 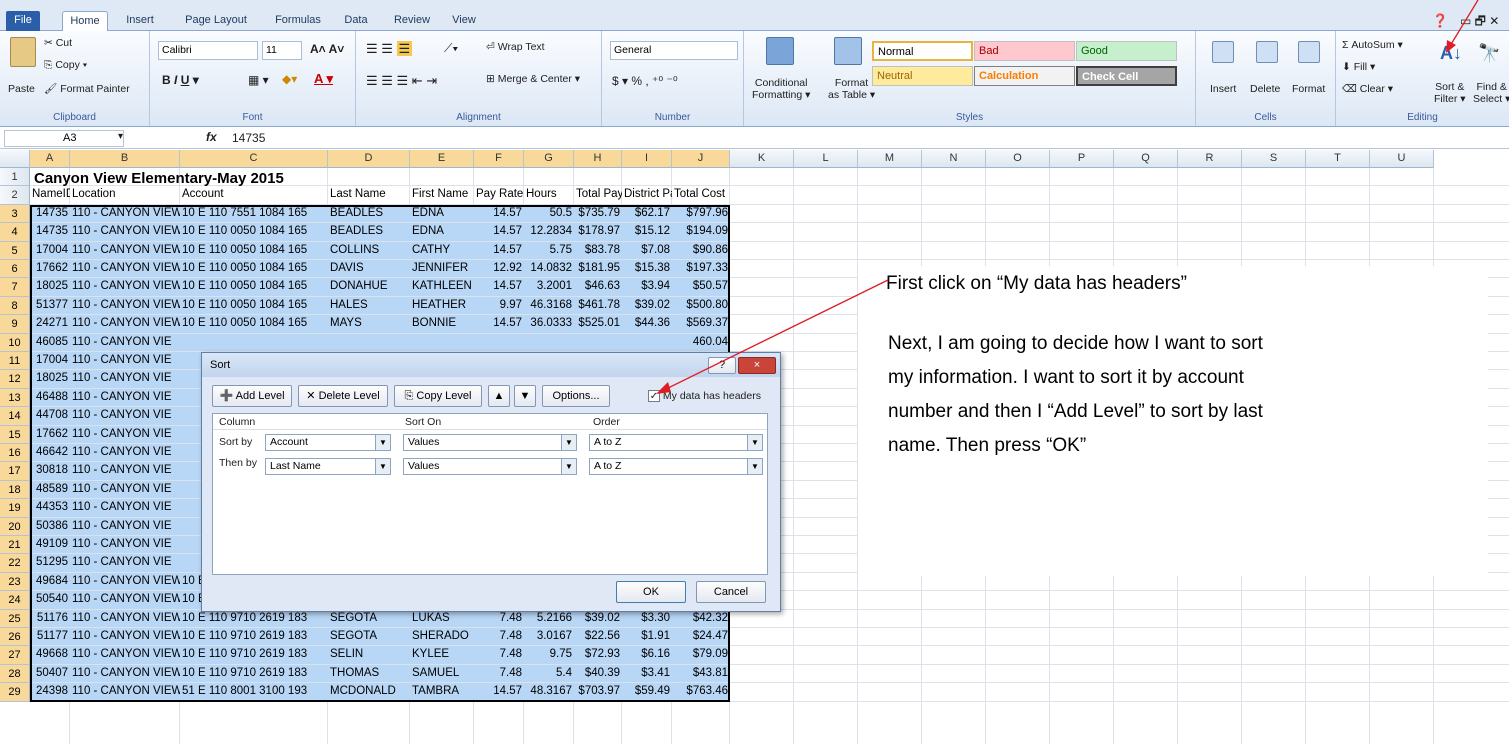 I want to click on arrow-to-headers-checkbox, so click(x=776, y=335).